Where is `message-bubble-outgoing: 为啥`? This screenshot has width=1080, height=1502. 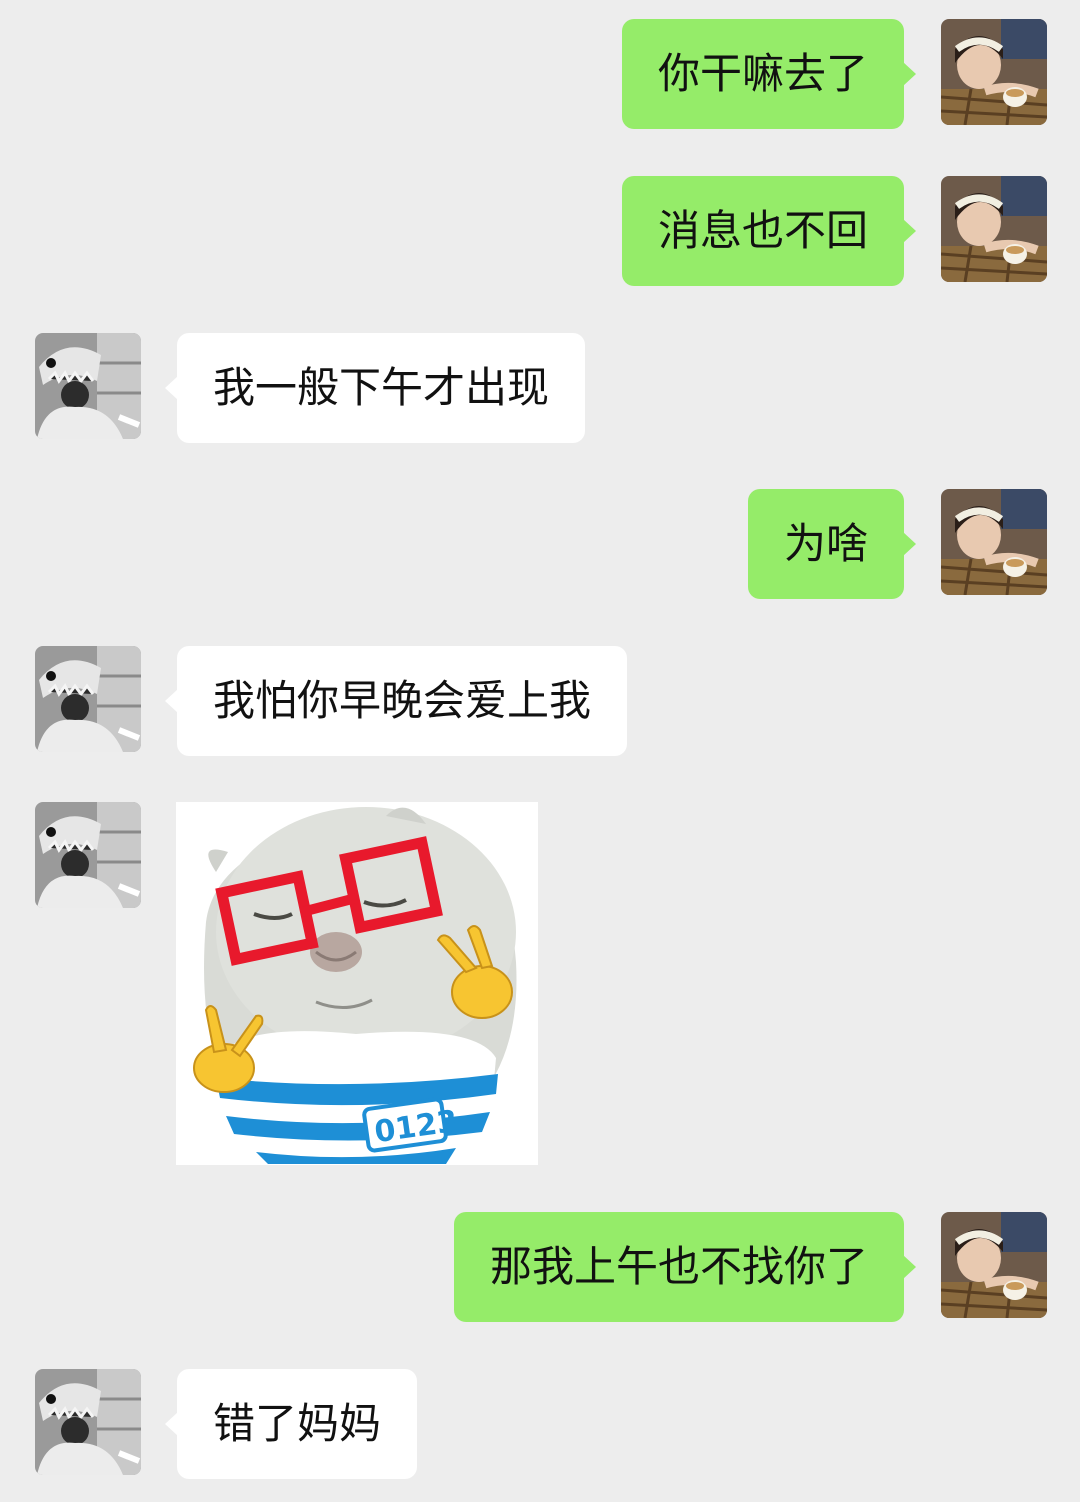
message-bubble-outgoing: 为啥 is located at coordinates (832, 544).